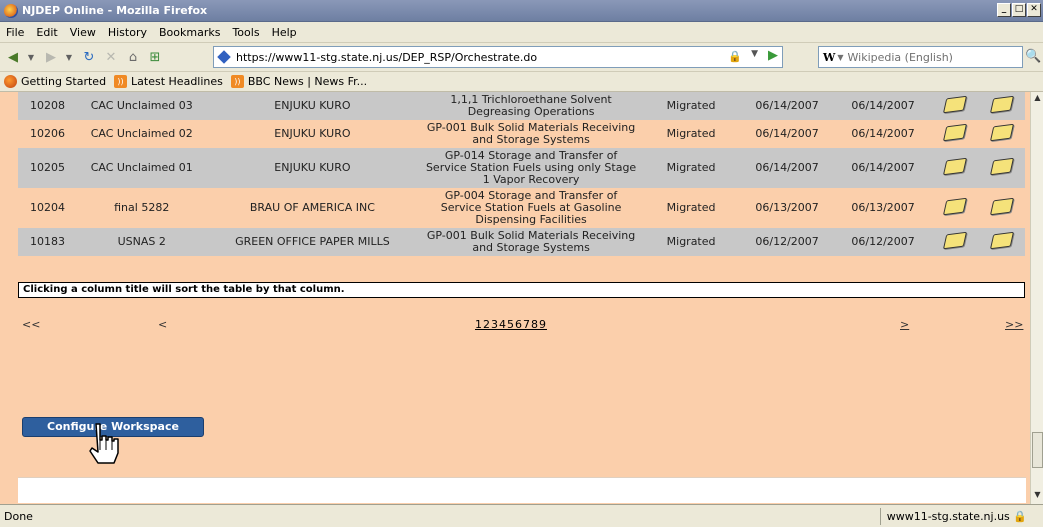 This screenshot has width=1043, height=527. What do you see at coordinates (787, 242) in the screenshot?
I see `row-date-submitted: 06/12/2007` at bounding box center [787, 242].